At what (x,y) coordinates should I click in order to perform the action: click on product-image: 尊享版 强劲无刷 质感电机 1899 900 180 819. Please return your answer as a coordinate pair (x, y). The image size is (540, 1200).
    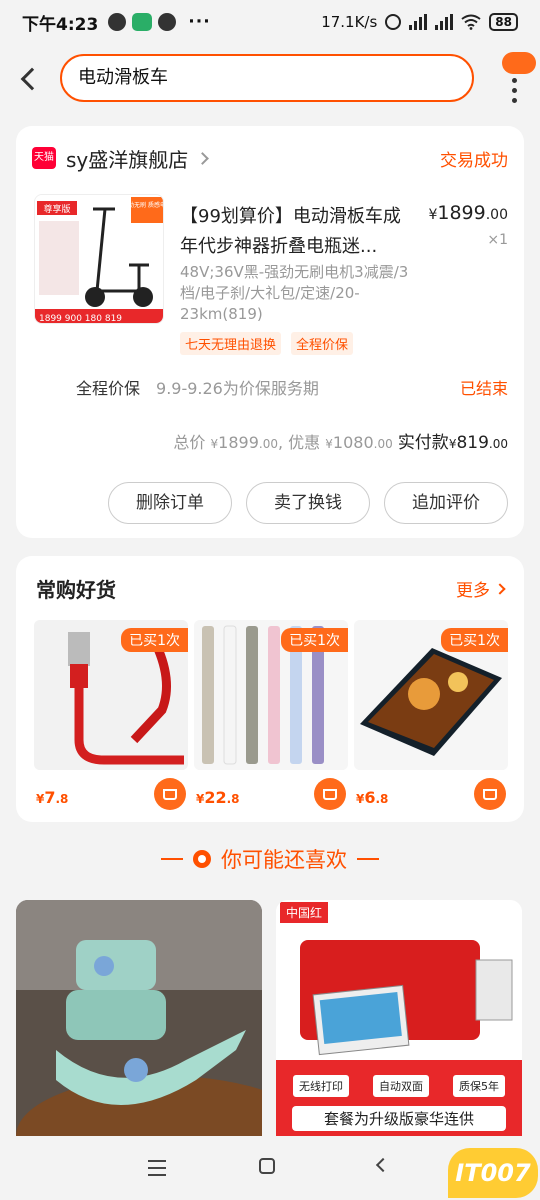
    Looking at the image, I should click on (99, 259).